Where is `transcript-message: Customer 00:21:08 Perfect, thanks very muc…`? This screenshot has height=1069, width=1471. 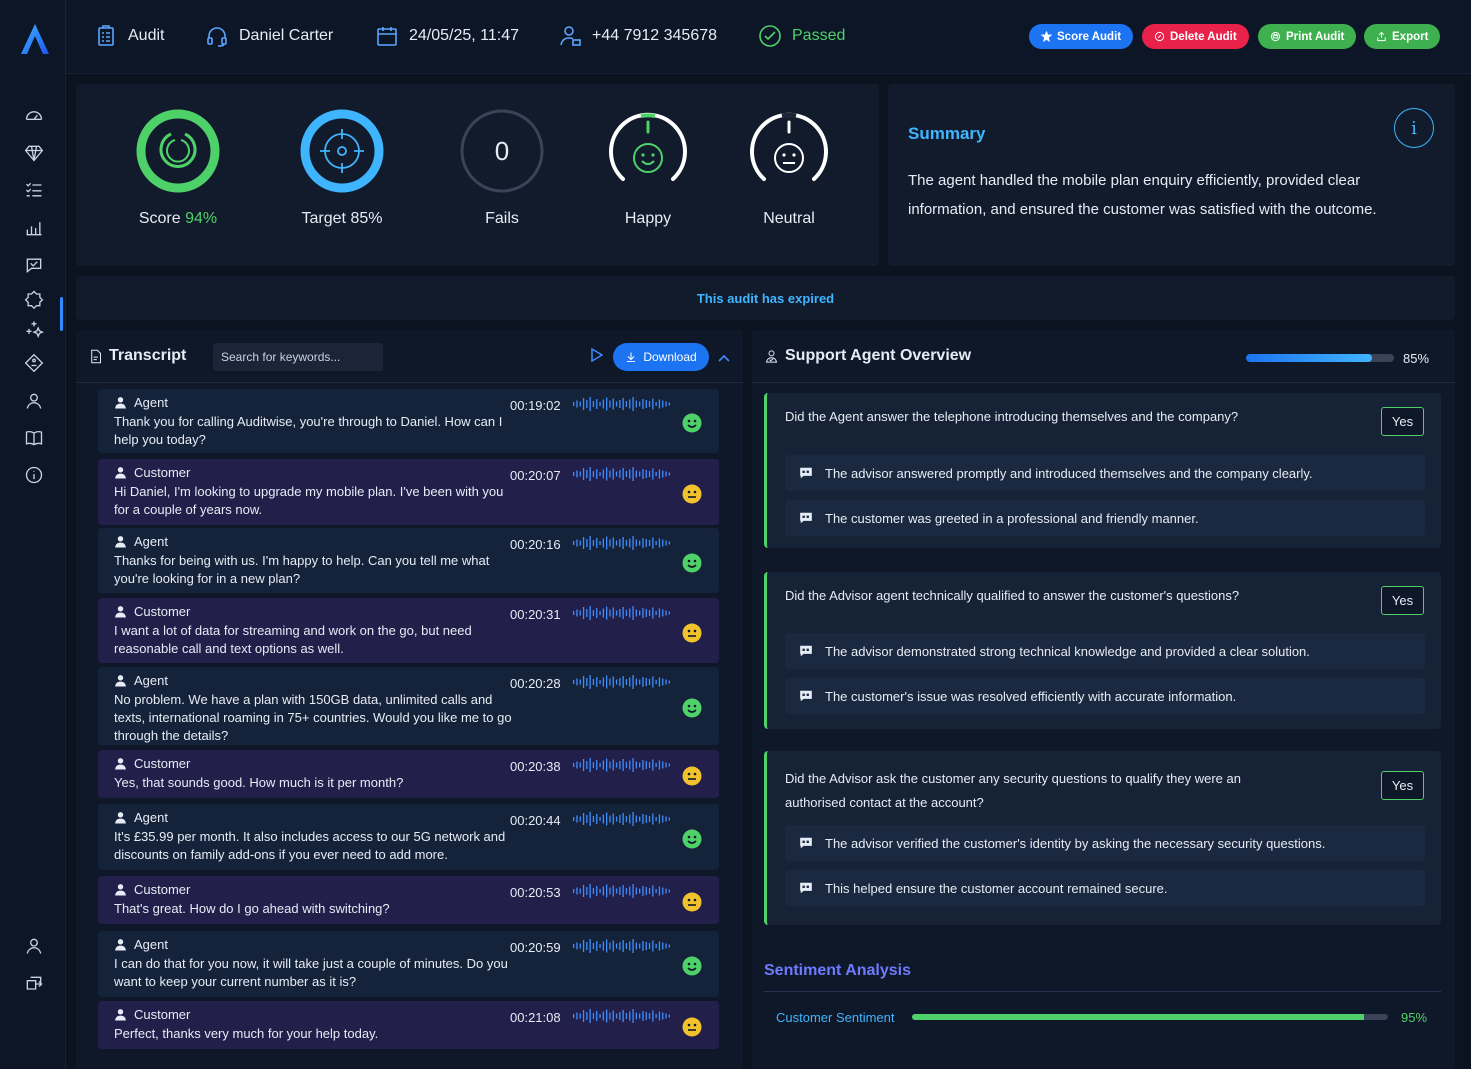 transcript-message: Customer 00:21:08 Perfect, thanks very muc… is located at coordinates (408, 1025).